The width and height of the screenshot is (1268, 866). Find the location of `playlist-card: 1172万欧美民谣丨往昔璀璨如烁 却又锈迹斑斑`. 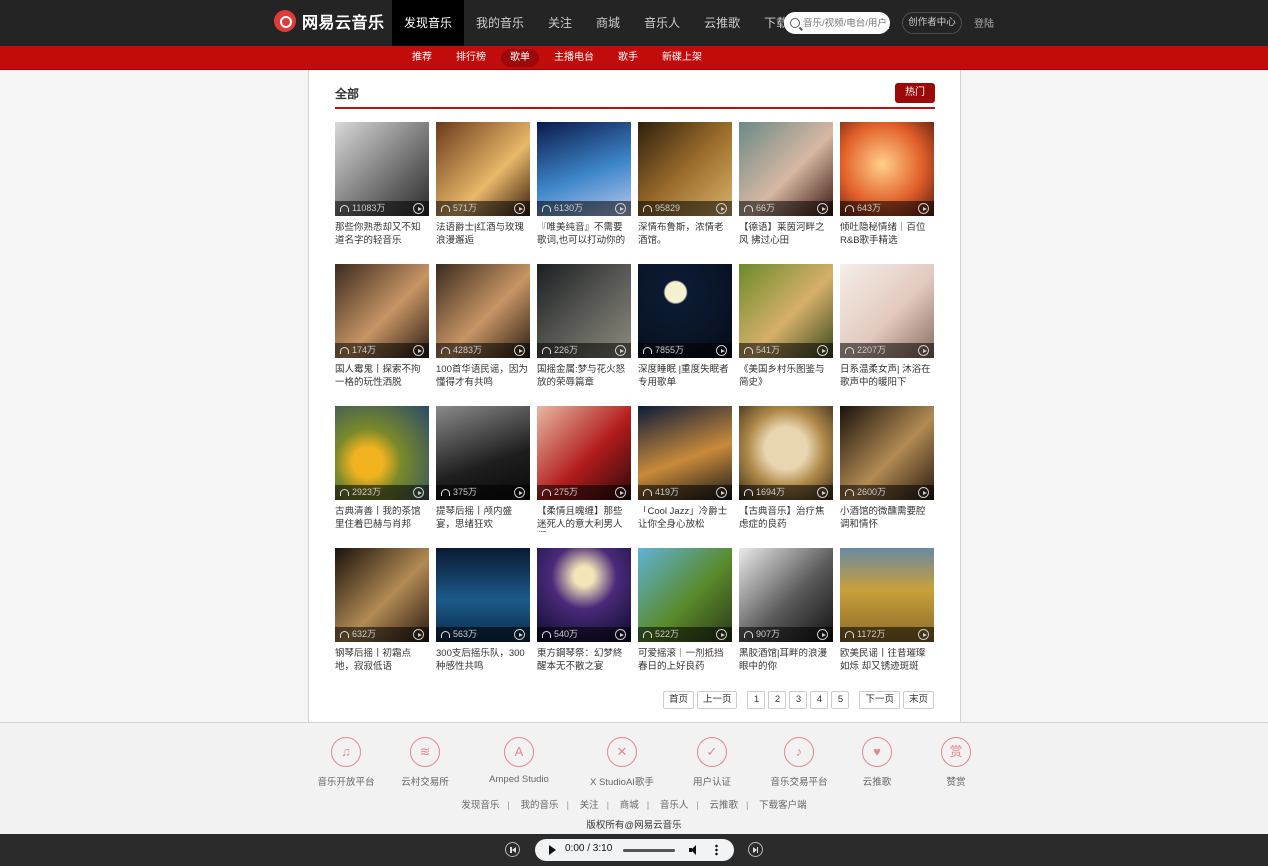

playlist-card: 1172万欧美民谣丨往昔璀璨如烁 却又锈迹斑斑 is located at coordinates (887, 617).